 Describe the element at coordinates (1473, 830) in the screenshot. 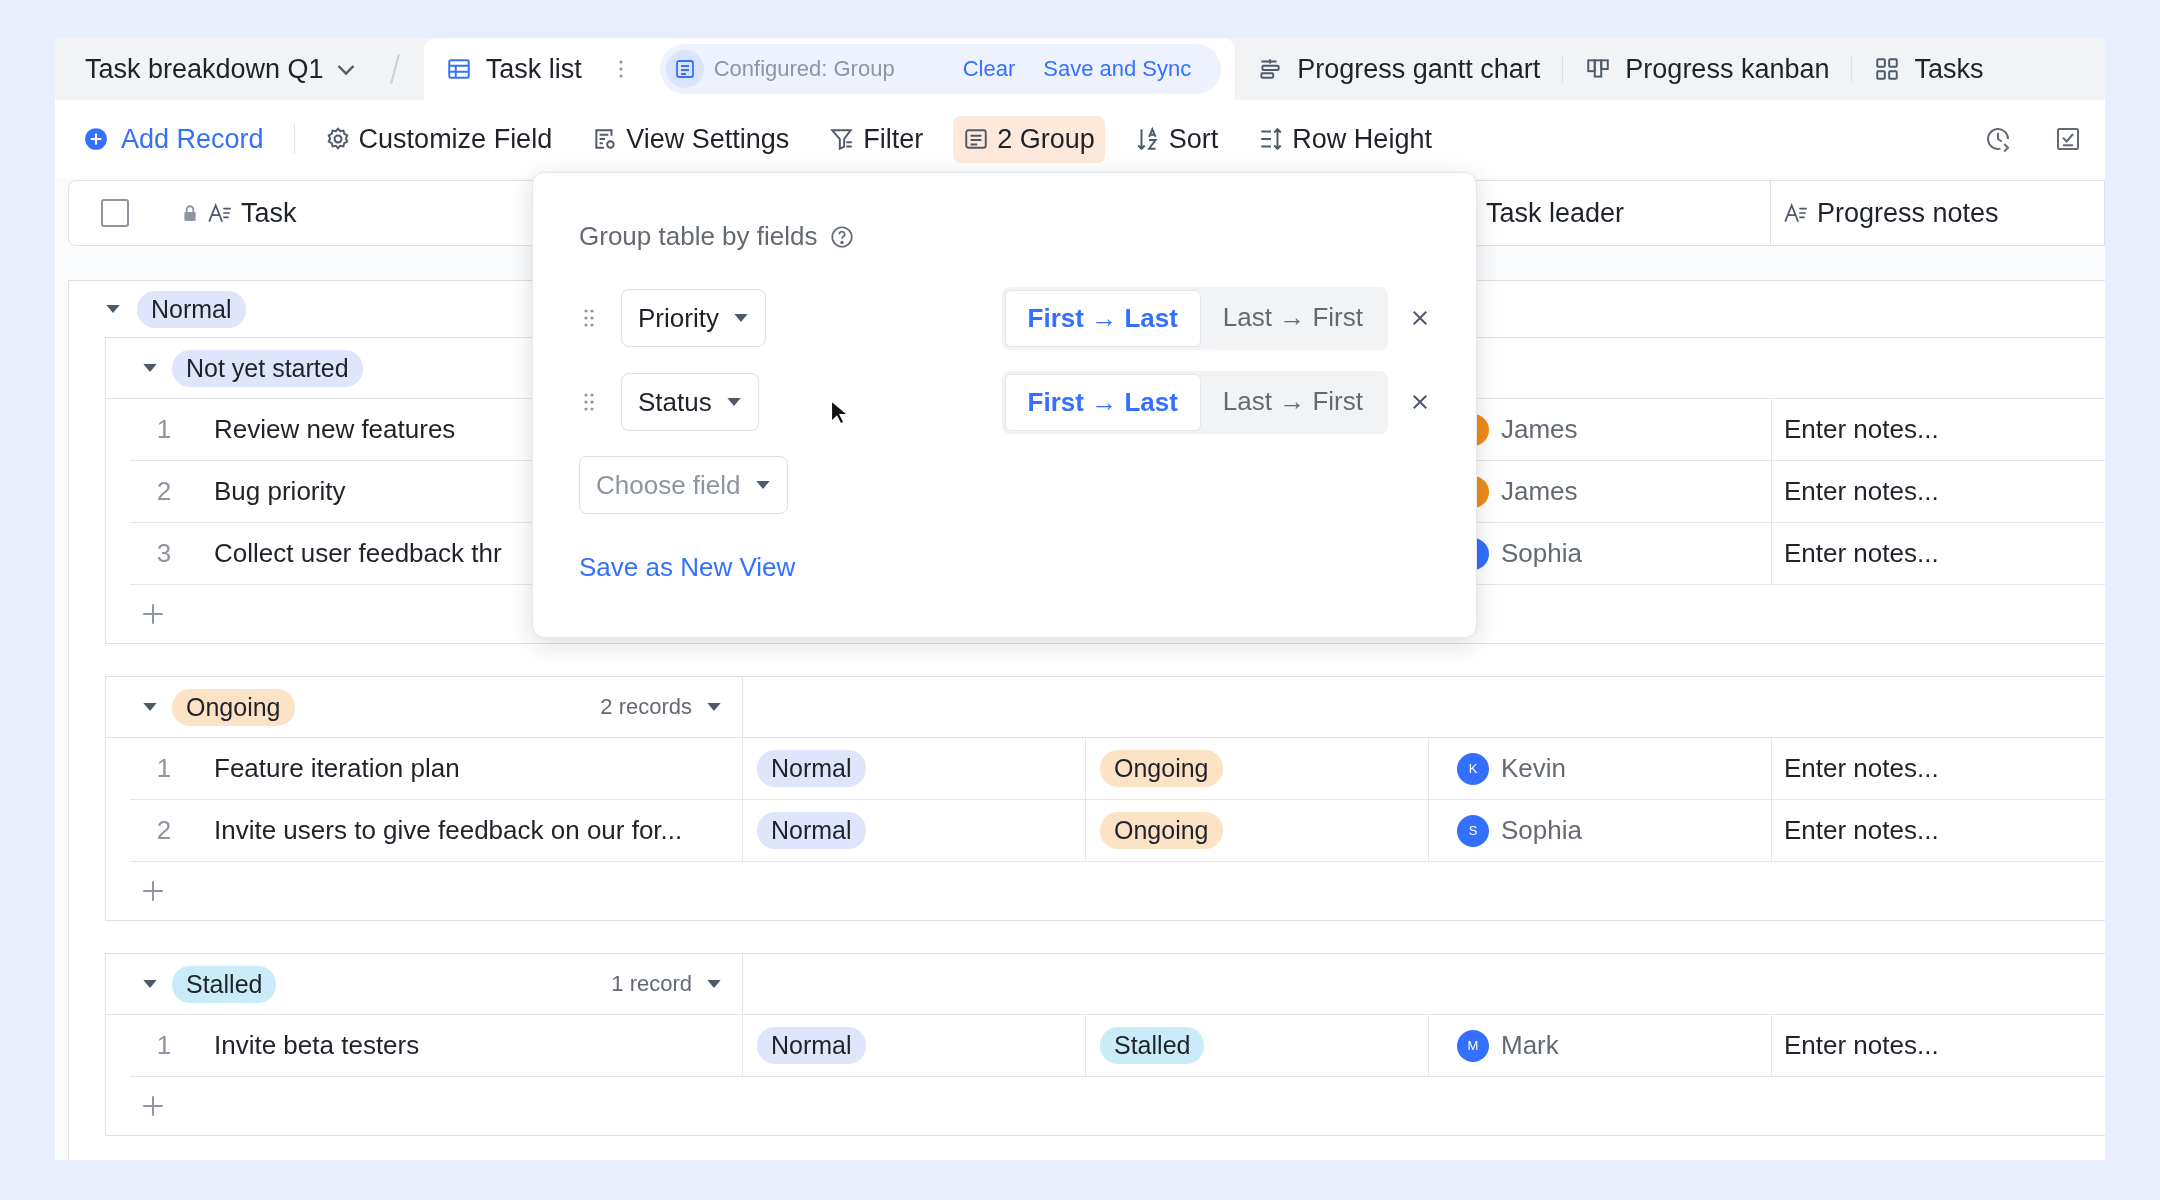

I see `avatar: S` at that location.